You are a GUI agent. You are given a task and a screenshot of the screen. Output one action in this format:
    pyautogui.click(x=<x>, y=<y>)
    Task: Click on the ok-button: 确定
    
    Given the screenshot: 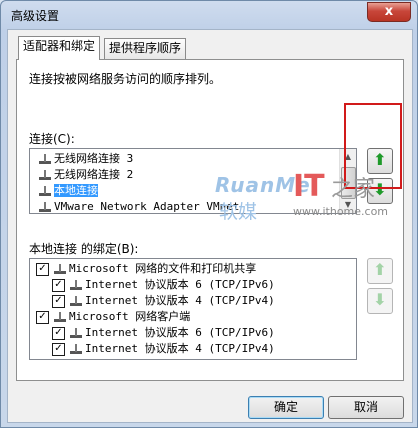 What is the action you would take?
    pyautogui.click(x=286, y=407)
    